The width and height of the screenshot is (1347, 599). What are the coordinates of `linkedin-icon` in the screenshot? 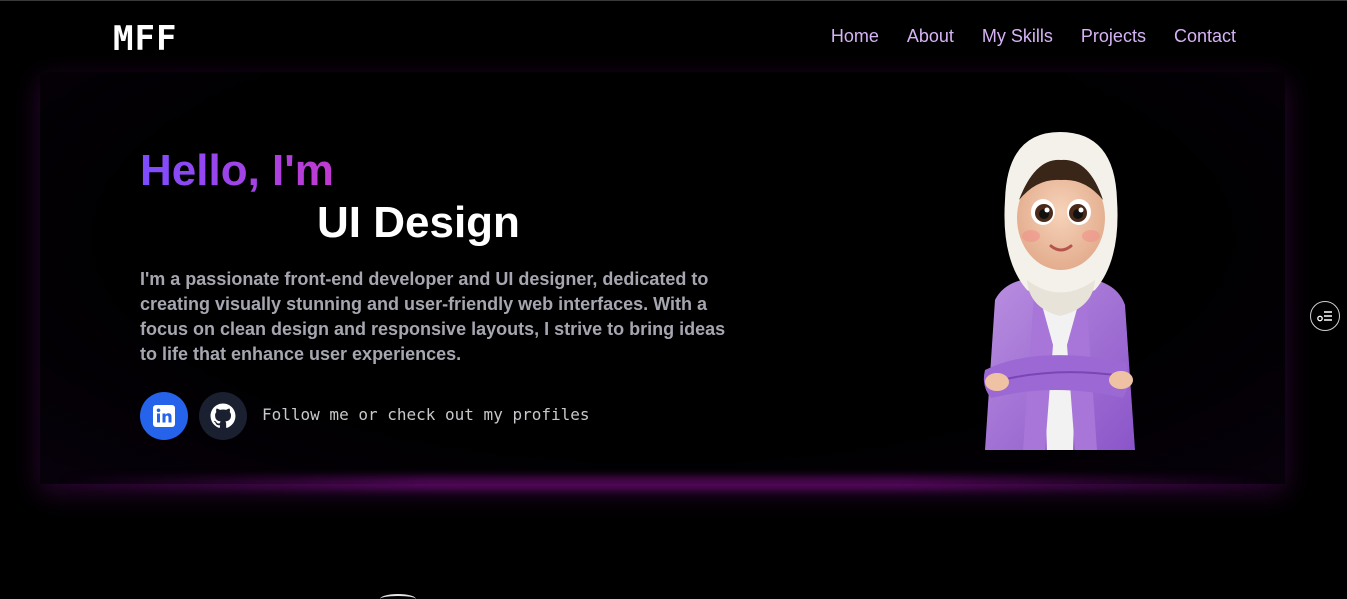 It's located at (164, 416).